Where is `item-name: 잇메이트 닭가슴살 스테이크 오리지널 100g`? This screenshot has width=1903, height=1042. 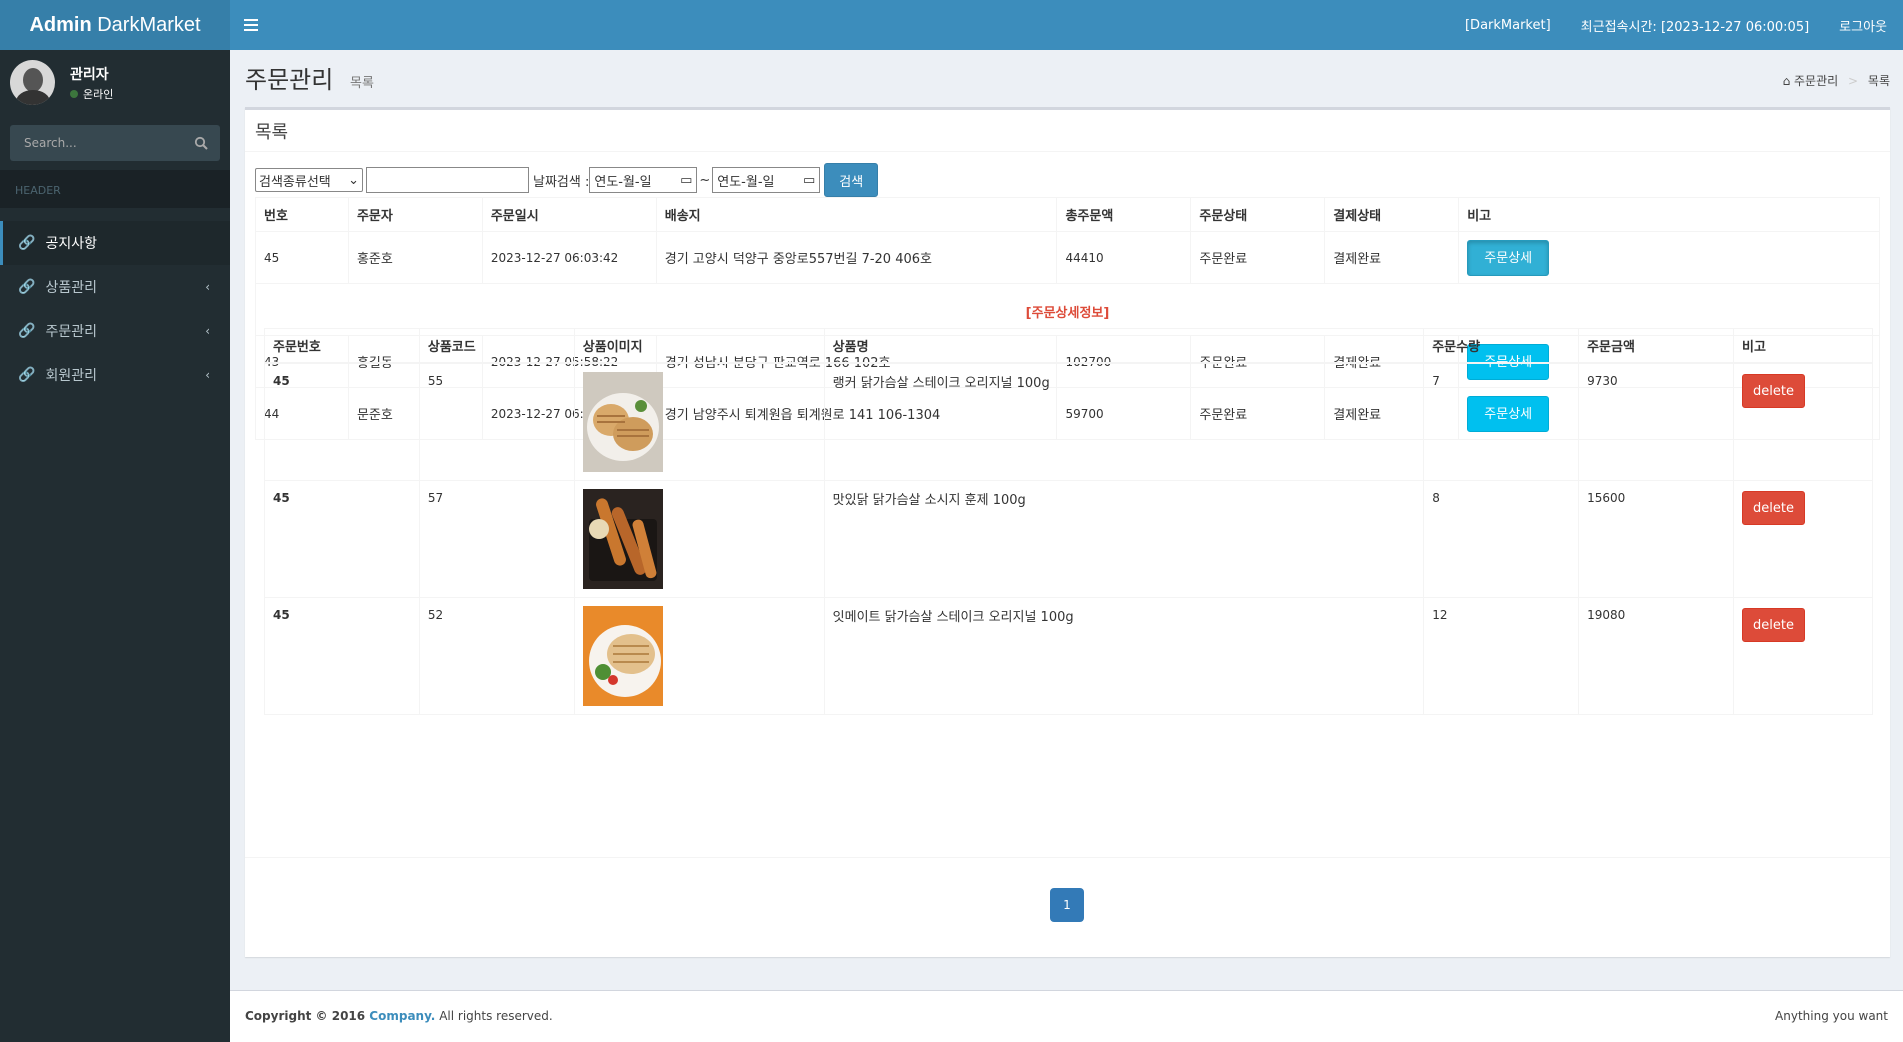 item-name: 잇메이트 닭가슴살 스테이크 오리지널 100g is located at coordinates (1124, 655).